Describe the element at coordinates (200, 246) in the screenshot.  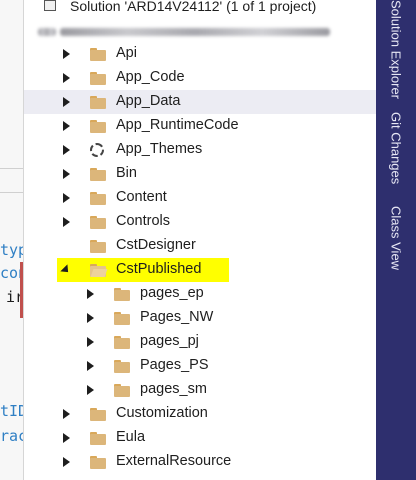
I see `tree-item-cstdesigner: CstDesigner` at that location.